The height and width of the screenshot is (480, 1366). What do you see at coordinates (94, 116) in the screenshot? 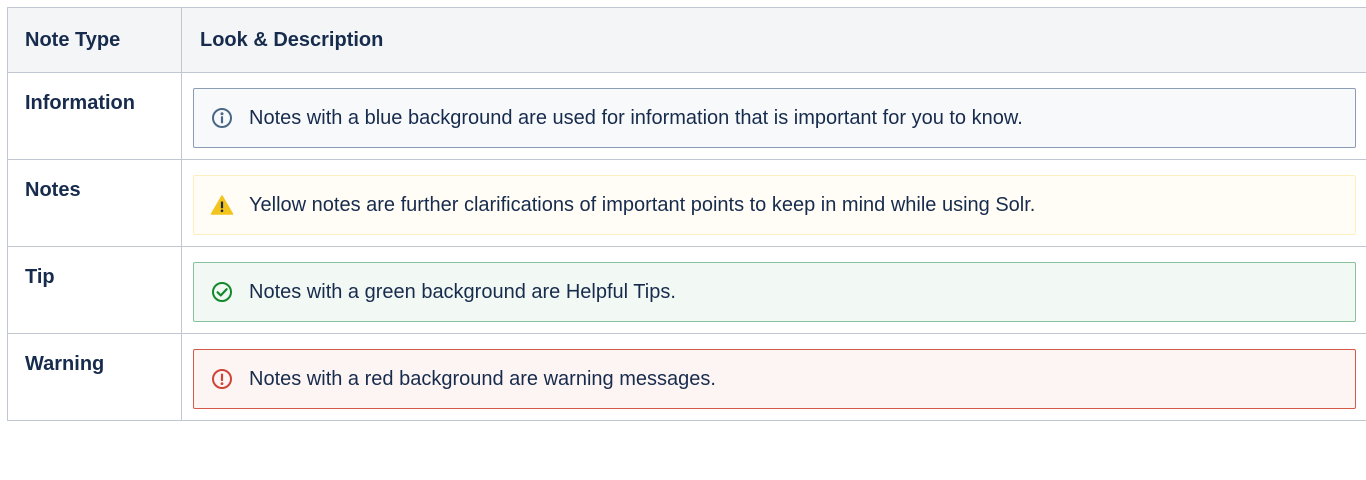
I see `note-type-cell: Information` at bounding box center [94, 116].